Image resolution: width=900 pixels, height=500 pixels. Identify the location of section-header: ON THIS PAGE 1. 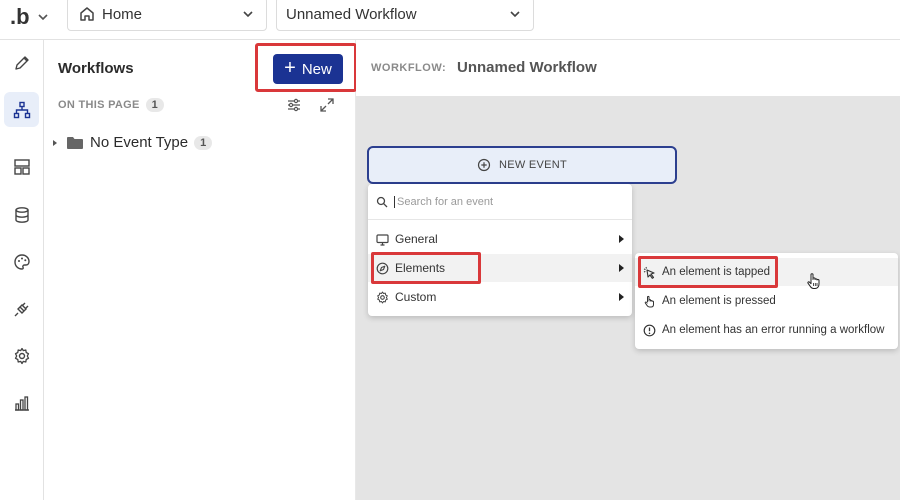
(111, 105).